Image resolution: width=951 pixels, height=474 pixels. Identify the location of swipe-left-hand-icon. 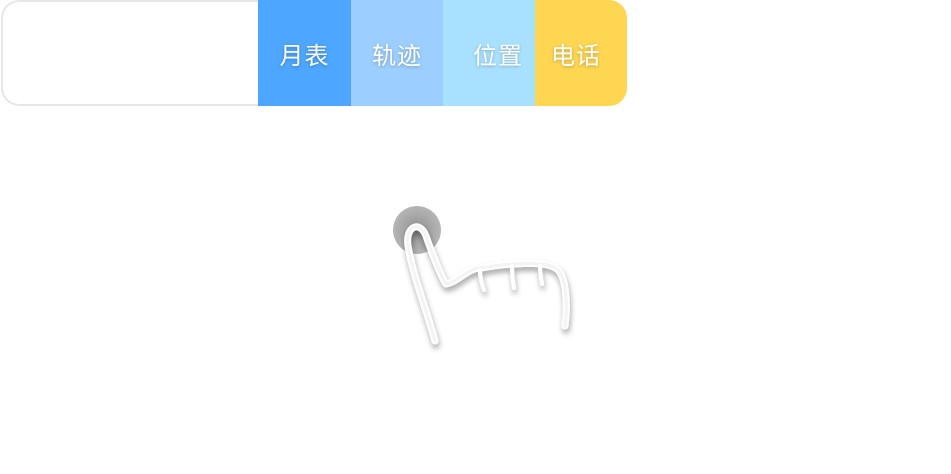
(481, 275).